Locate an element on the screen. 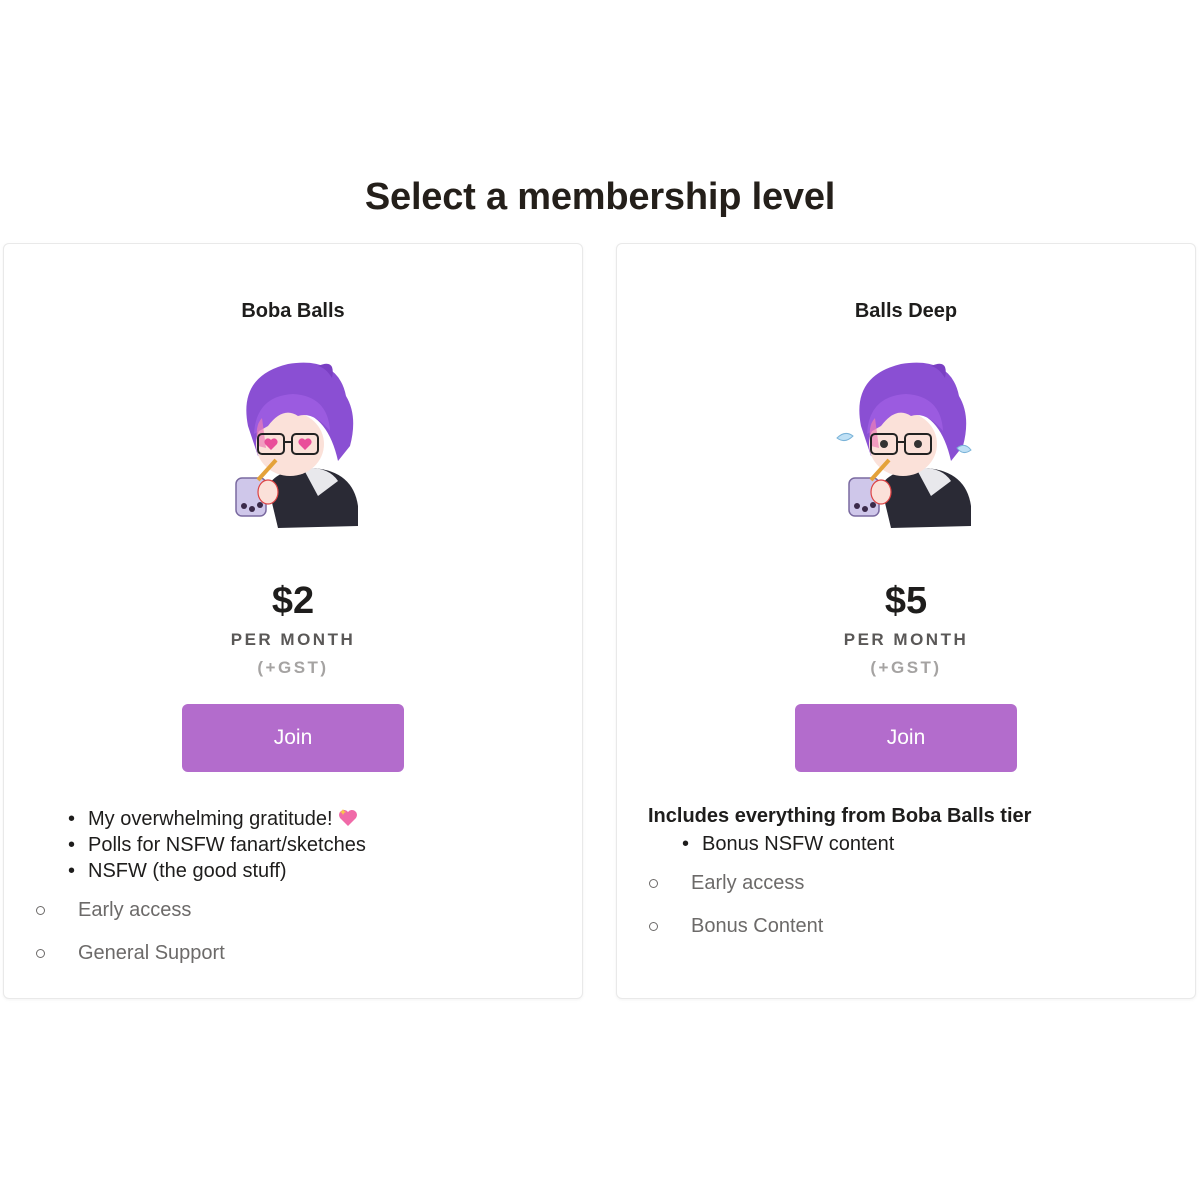  tier-price: $5 is located at coordinates (906, 601).